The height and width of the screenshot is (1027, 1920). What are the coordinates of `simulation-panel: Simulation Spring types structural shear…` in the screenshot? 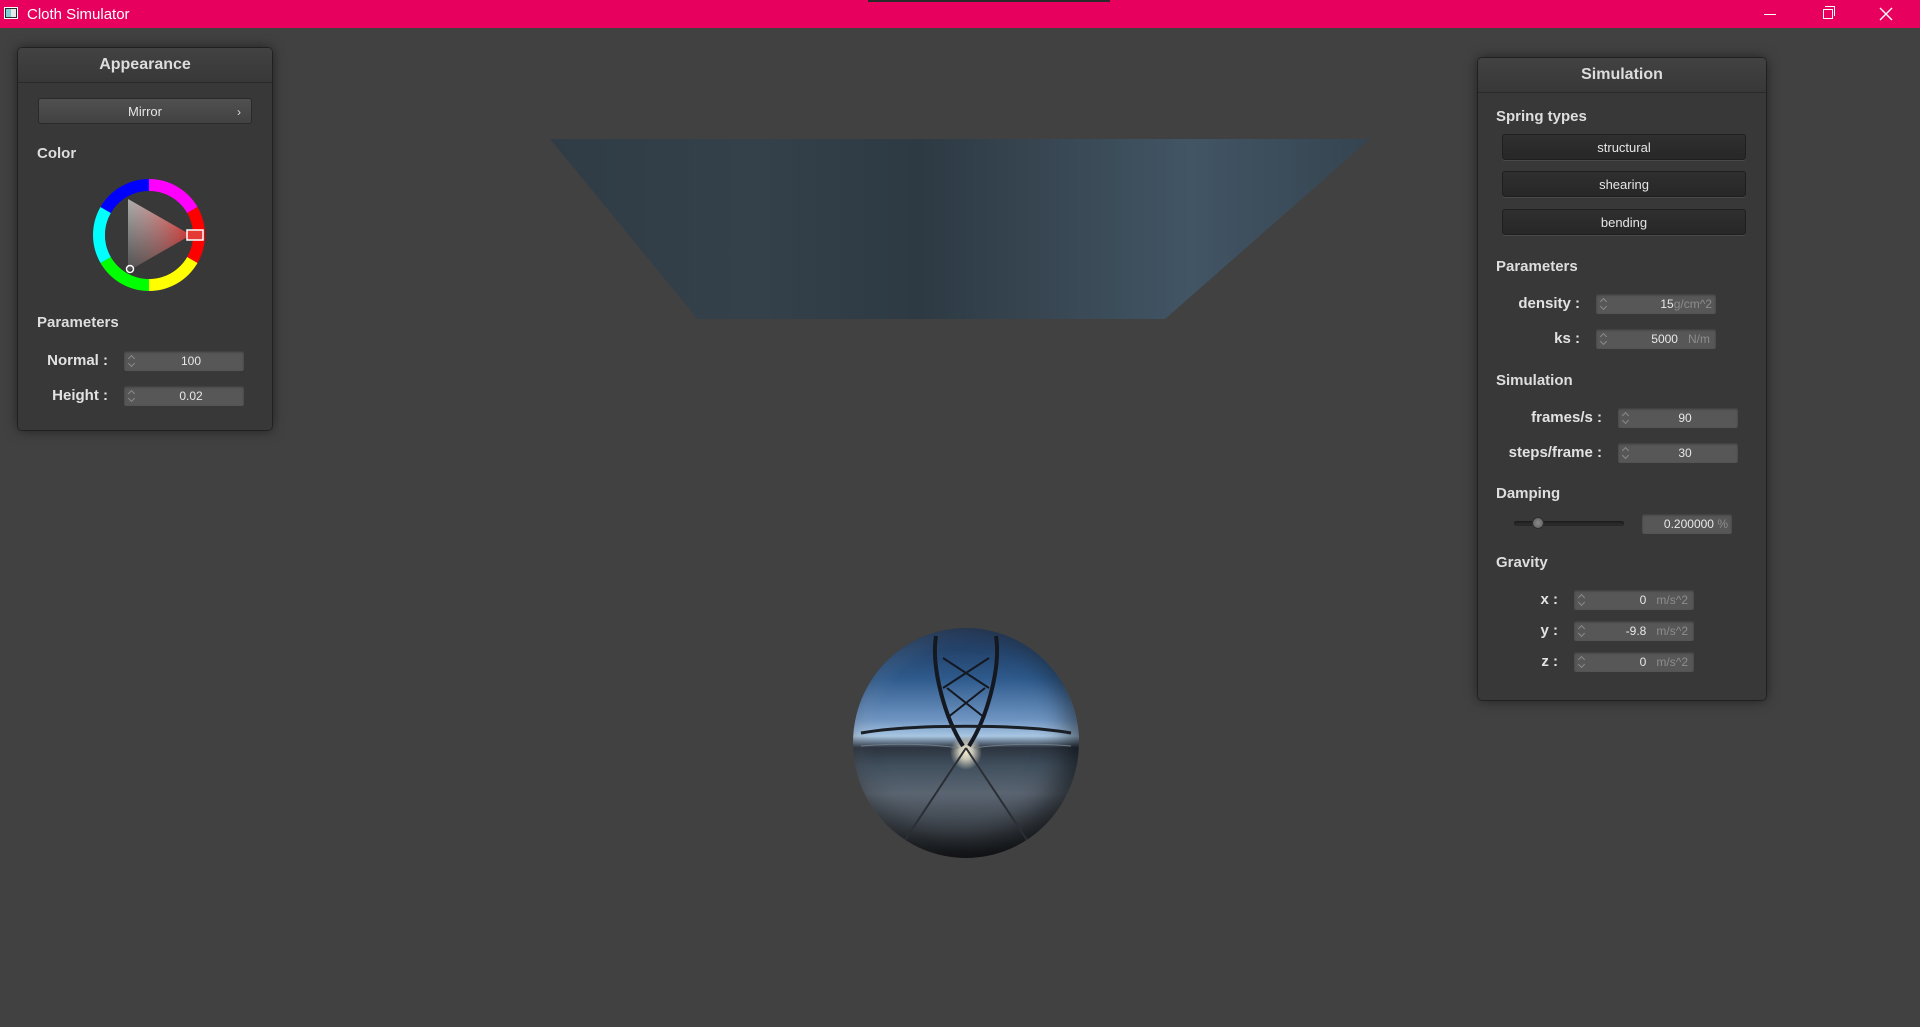 It's located at (1622, 379).